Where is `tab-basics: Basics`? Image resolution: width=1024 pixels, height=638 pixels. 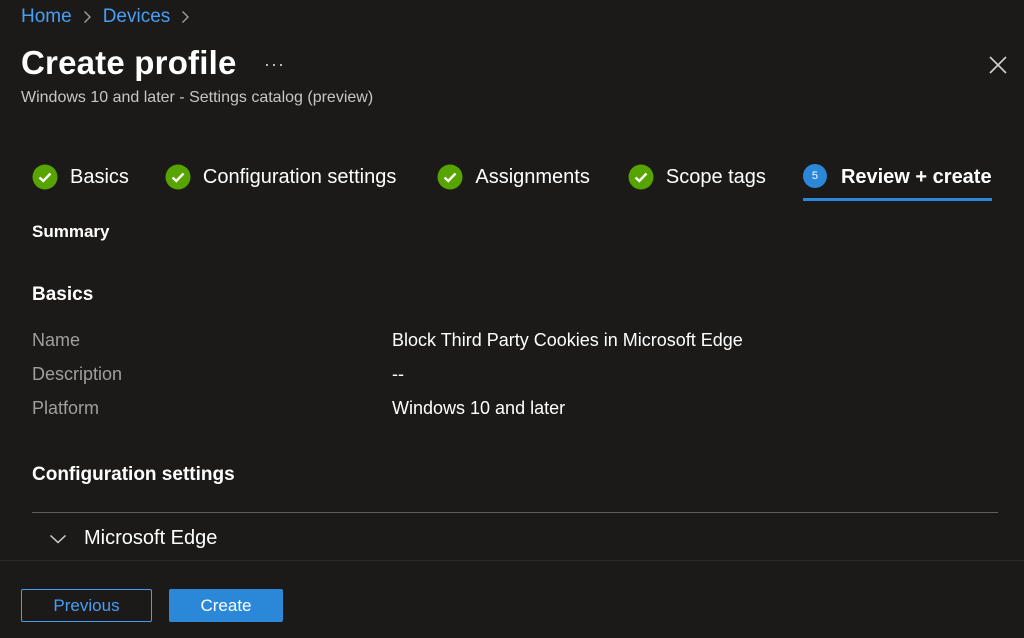
tab-basics: Basics is located at coordinates (80, 177).